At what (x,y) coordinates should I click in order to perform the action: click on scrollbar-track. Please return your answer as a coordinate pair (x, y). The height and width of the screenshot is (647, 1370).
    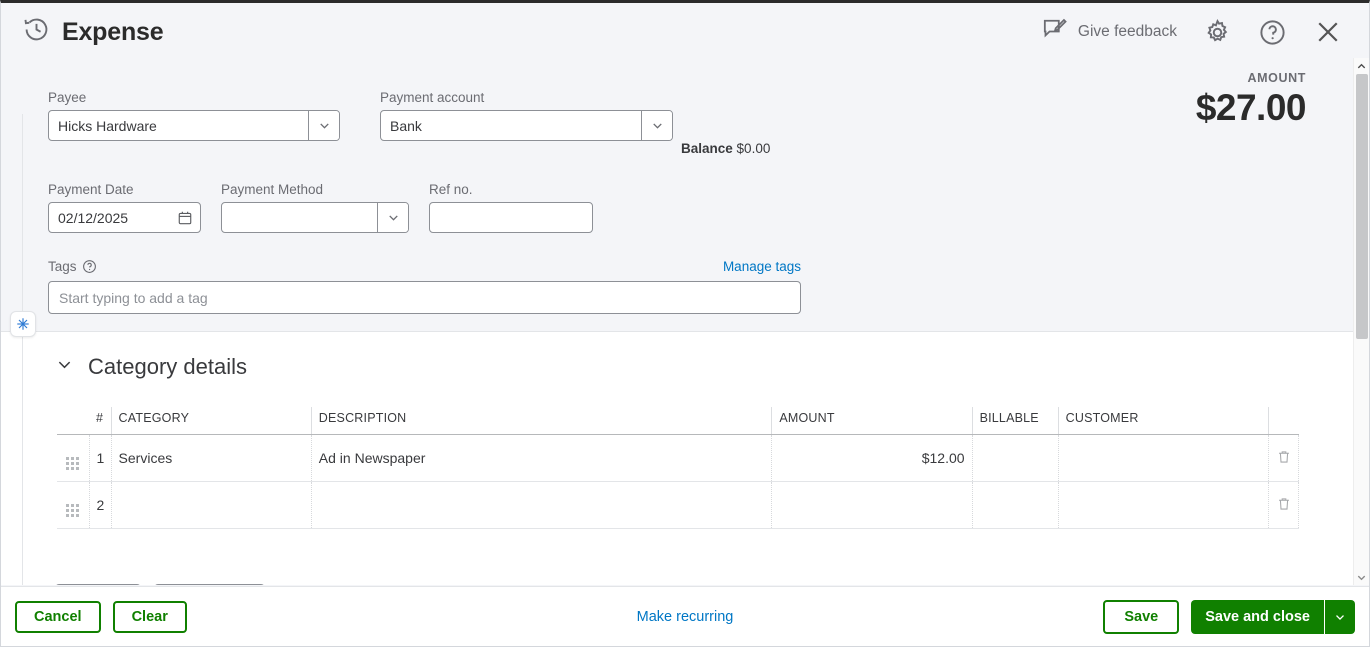
    Looking at the image, I should click on (1362, 321).